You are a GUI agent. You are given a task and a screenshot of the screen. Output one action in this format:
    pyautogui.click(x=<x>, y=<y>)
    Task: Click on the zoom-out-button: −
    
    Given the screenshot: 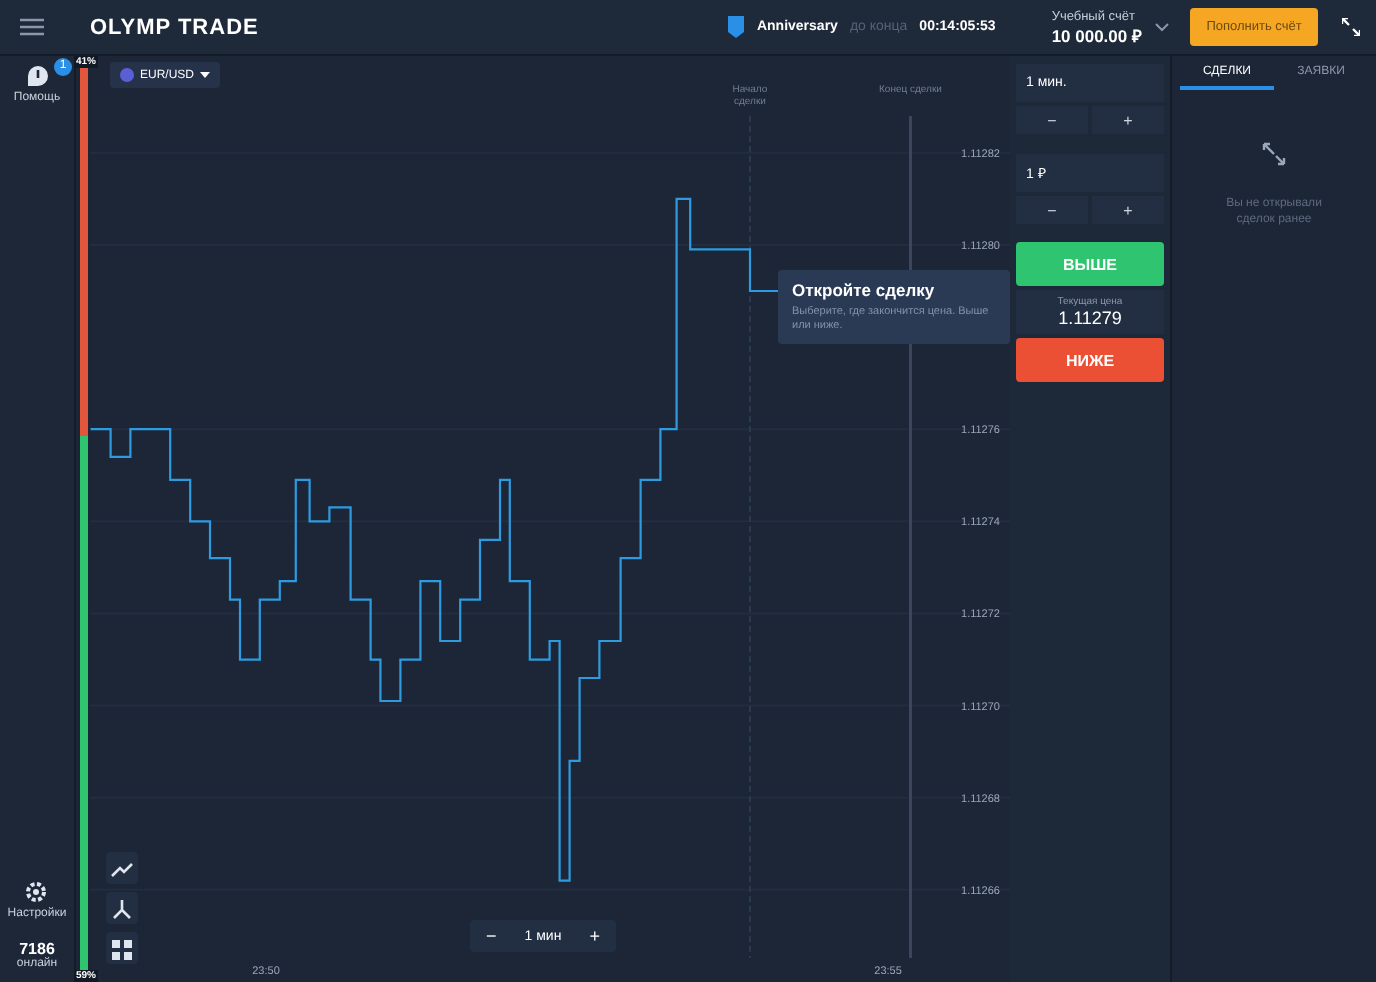 What is the action you would take?
    pyautogui.click(x=491, y=936)
    